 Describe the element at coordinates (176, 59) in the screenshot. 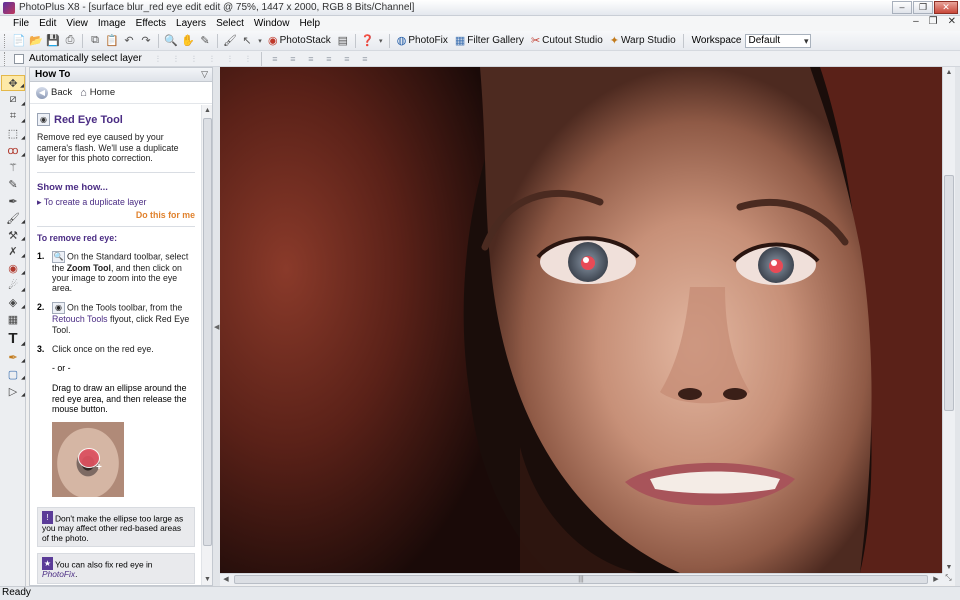

I see `align-vcenter-icon: ⫶` at that location.